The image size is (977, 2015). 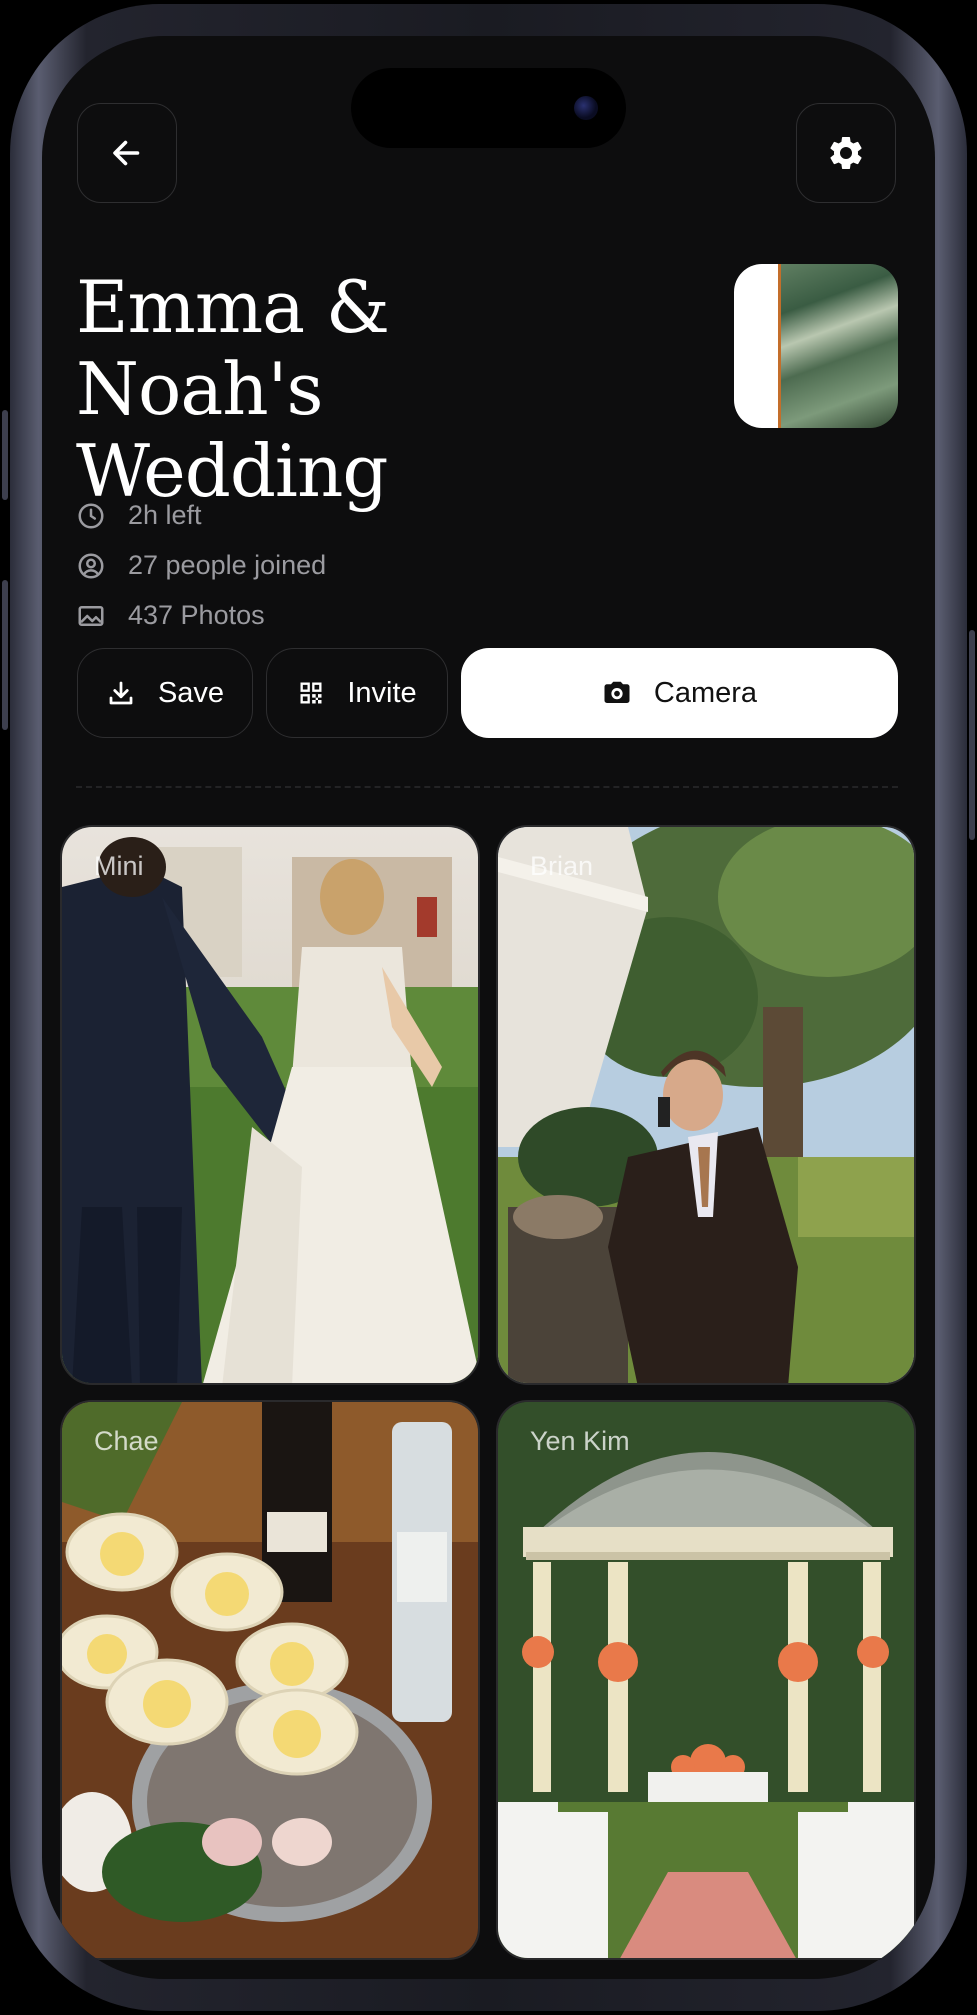 What do you see at coordinates (119, 866) in the screenshot?
I see `photo-author: Mini` at bounding box center [119, 866].